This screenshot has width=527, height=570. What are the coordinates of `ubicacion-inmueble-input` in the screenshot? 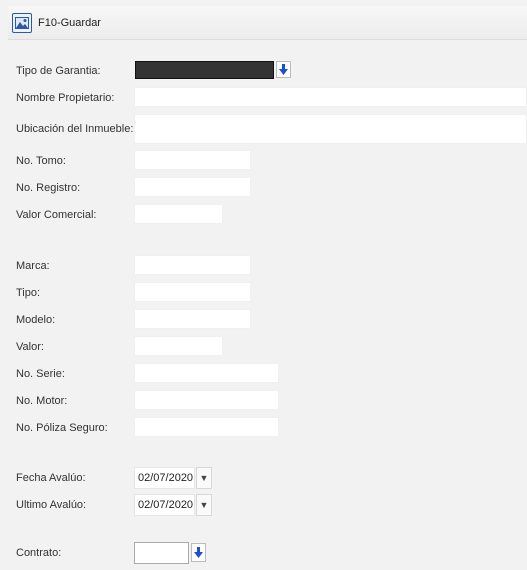 It's located at (330, 129).